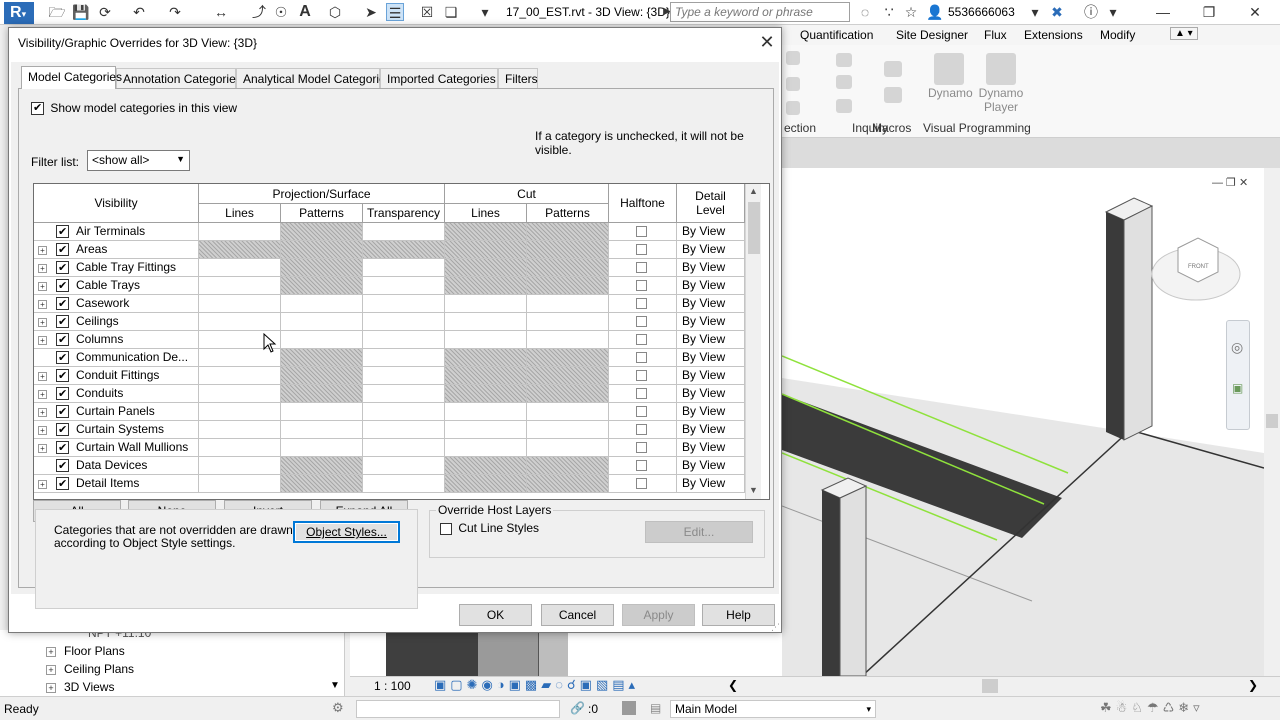 Image resolution: width=1280 pixels, height=720 pixels. What do you see at coordinates (836, 35) in the screenshot?
I see `ribbon-tab-quantification: Quantification` at bounding box center [836, 35].